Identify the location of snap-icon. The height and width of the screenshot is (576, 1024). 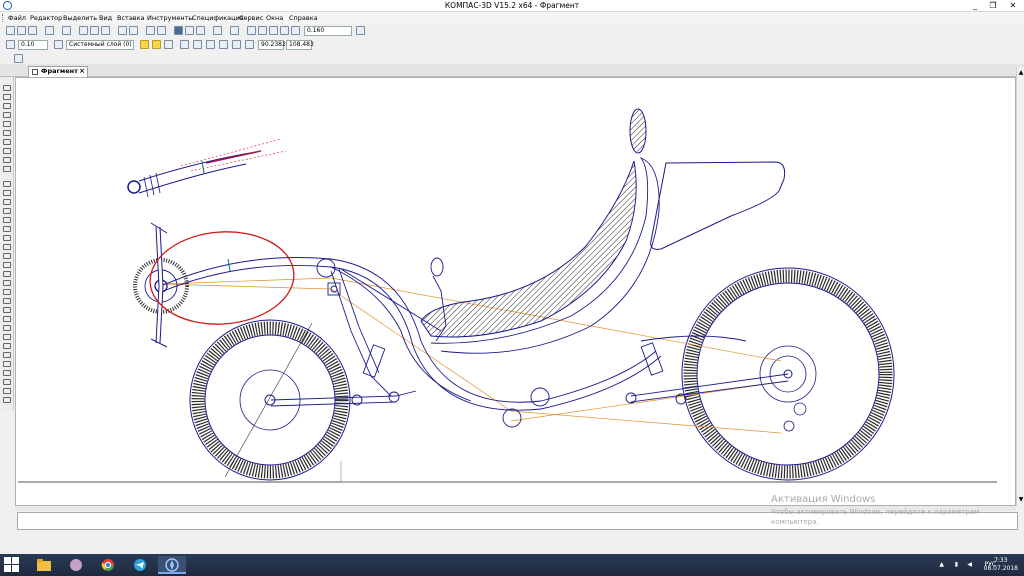
(144, 44).